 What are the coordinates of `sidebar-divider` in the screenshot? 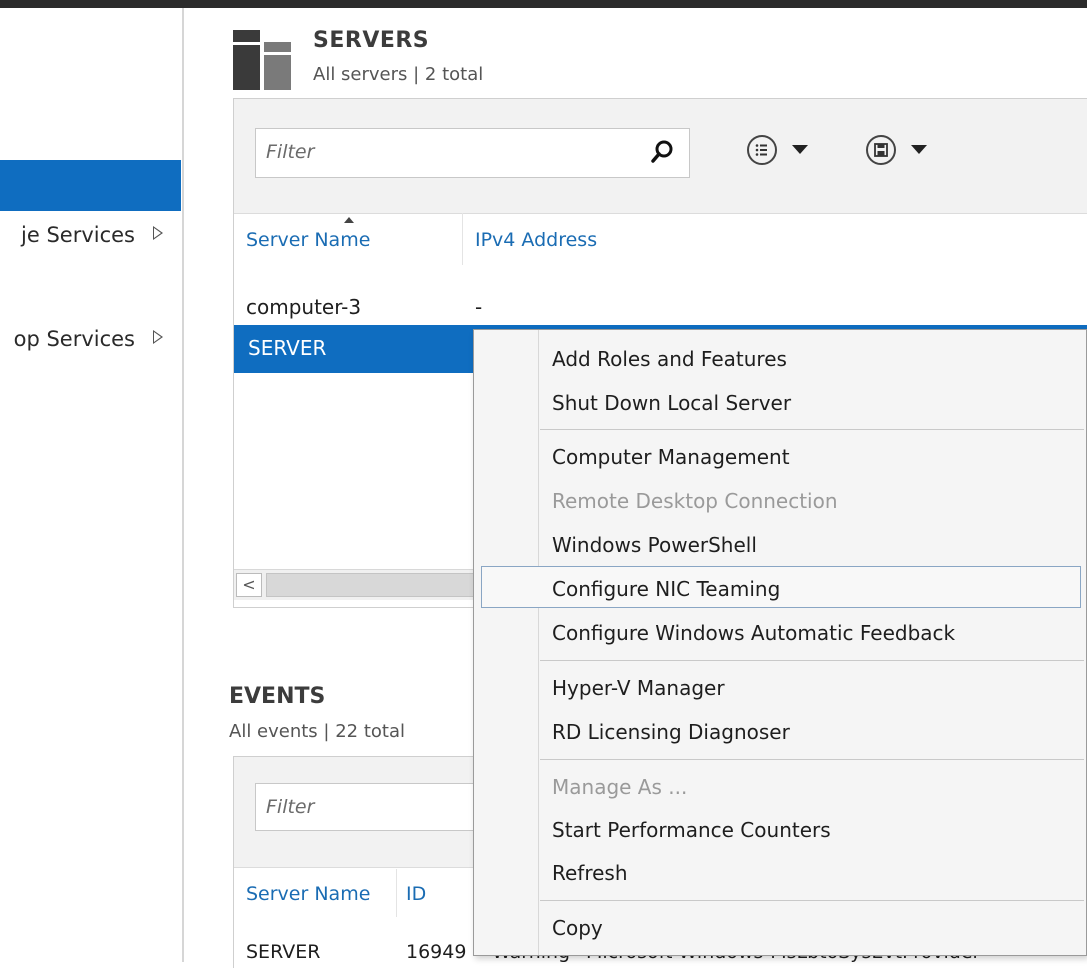 It's located at (183, 485).